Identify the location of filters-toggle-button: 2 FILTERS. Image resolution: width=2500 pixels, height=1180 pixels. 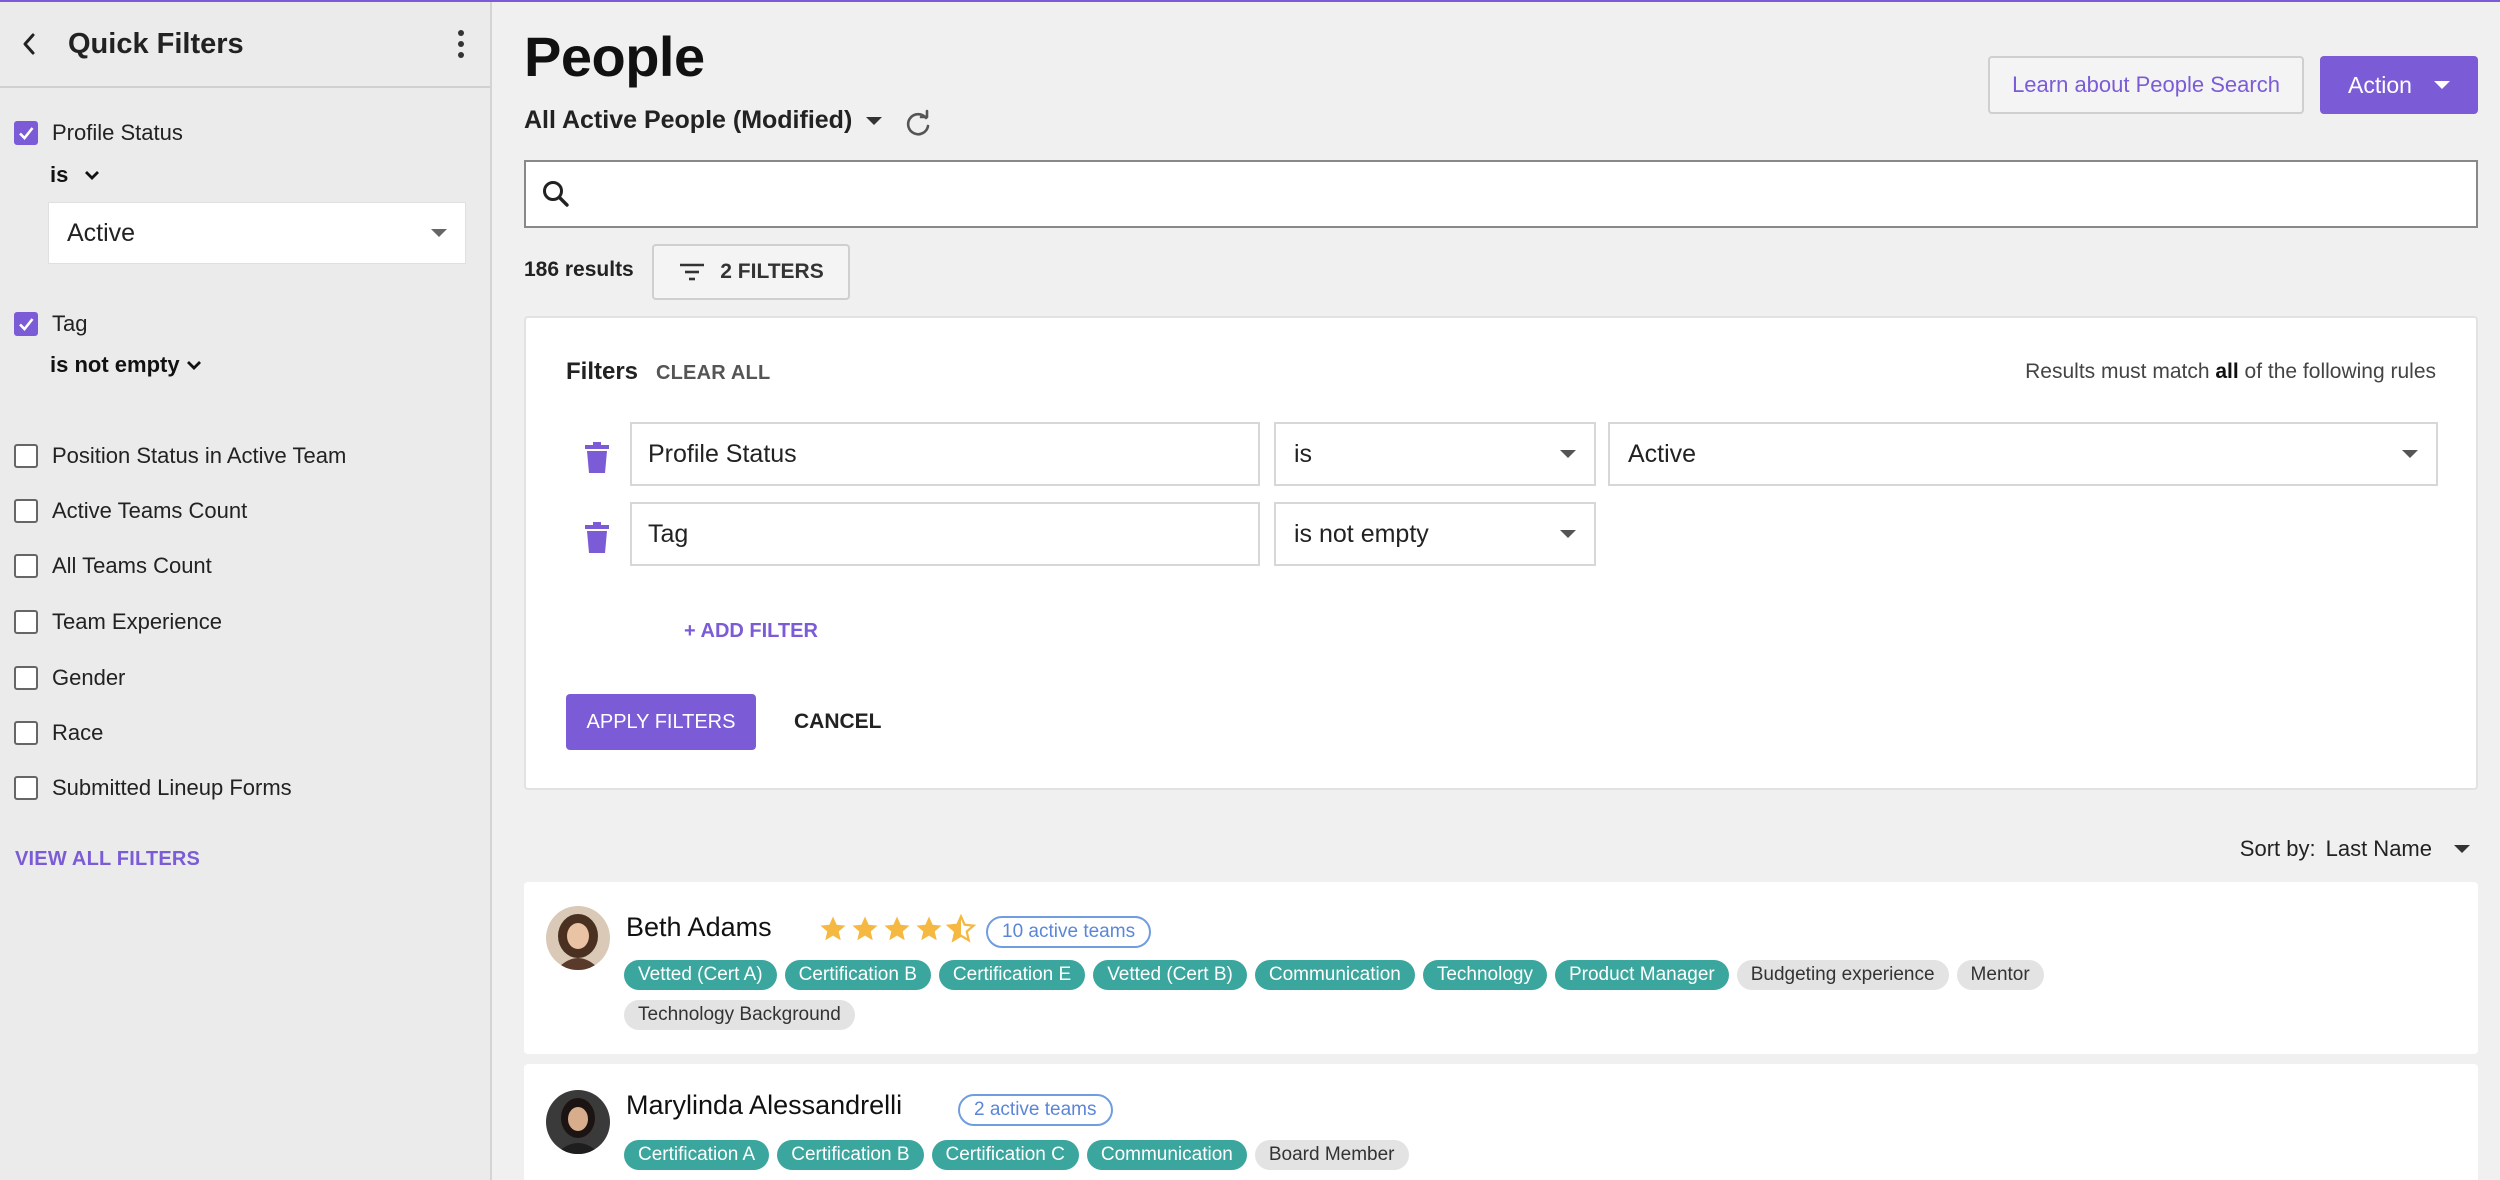
(751, 272).